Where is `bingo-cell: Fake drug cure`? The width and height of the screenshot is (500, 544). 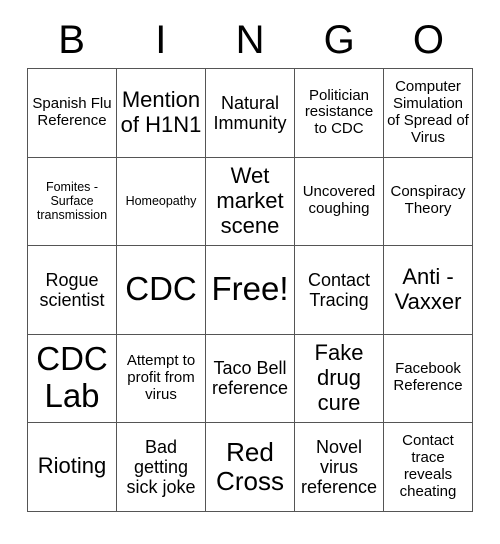
bingo-cell: Fake drug cure is located at coordinates (339, 378).